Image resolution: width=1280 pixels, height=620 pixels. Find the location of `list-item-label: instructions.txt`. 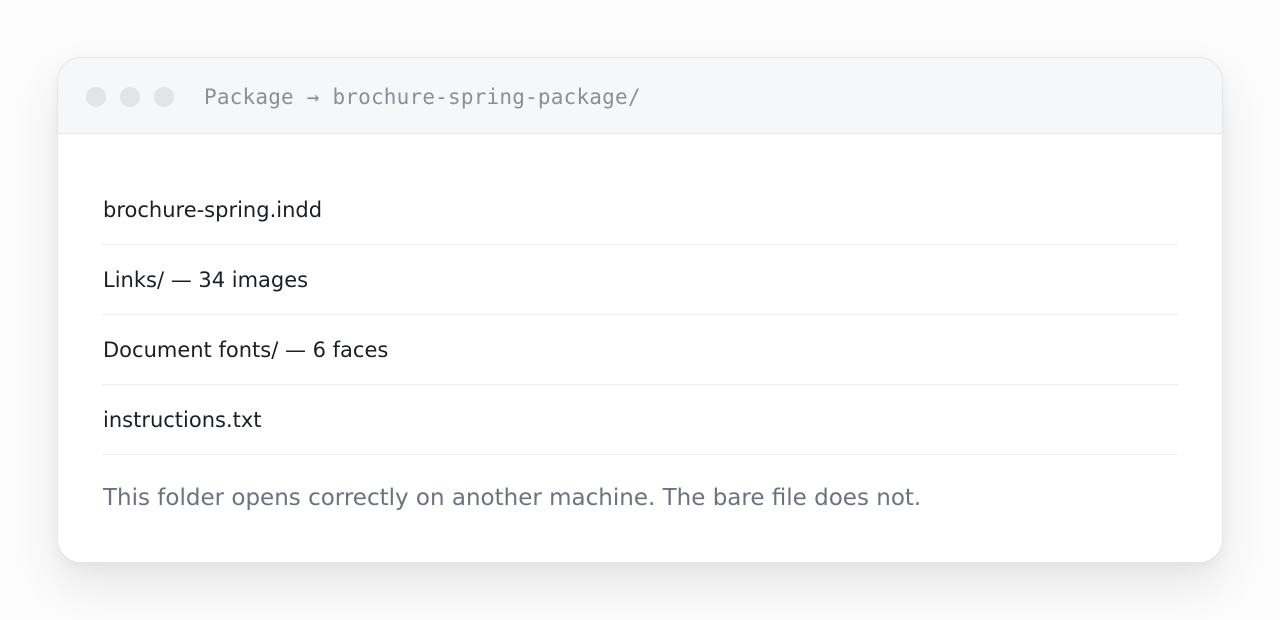

list-item-label: instructions.txt is located at coordinates (182, 420).